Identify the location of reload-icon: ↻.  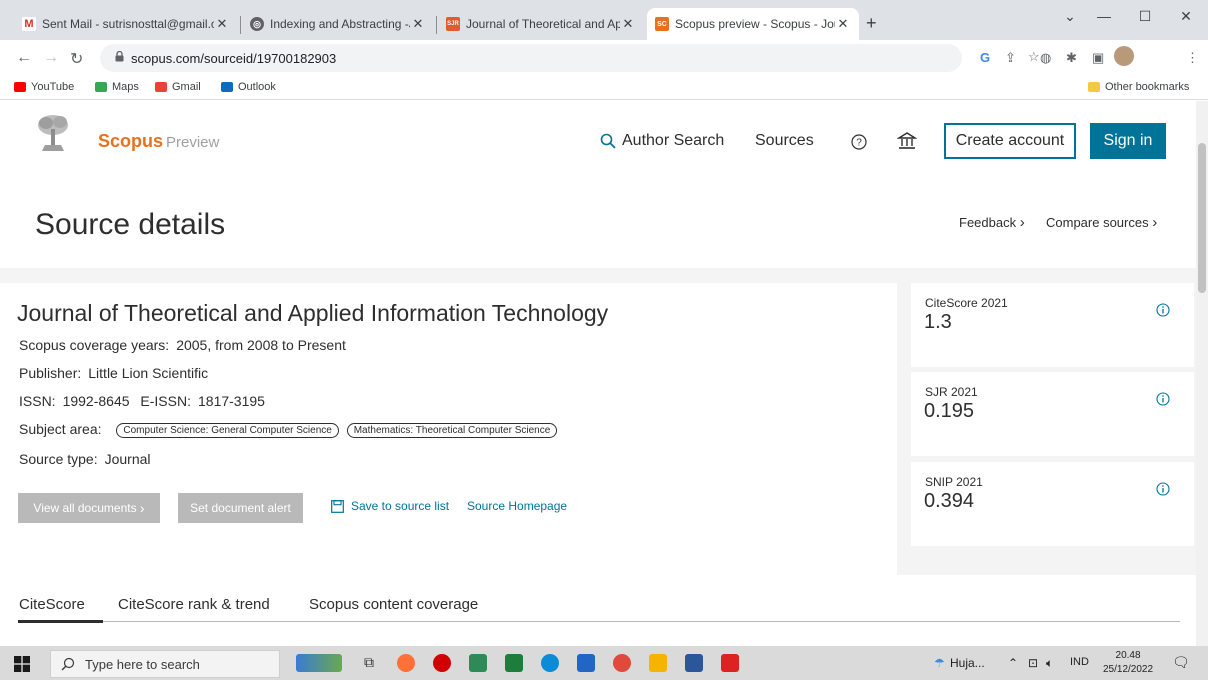
(76, 59).